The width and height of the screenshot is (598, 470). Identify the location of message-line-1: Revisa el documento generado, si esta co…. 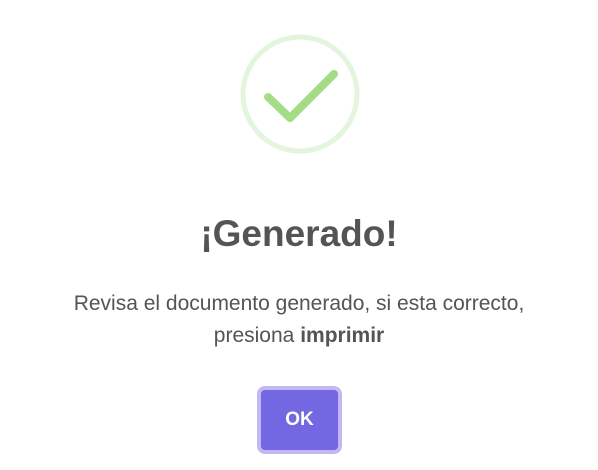
(299, 303).